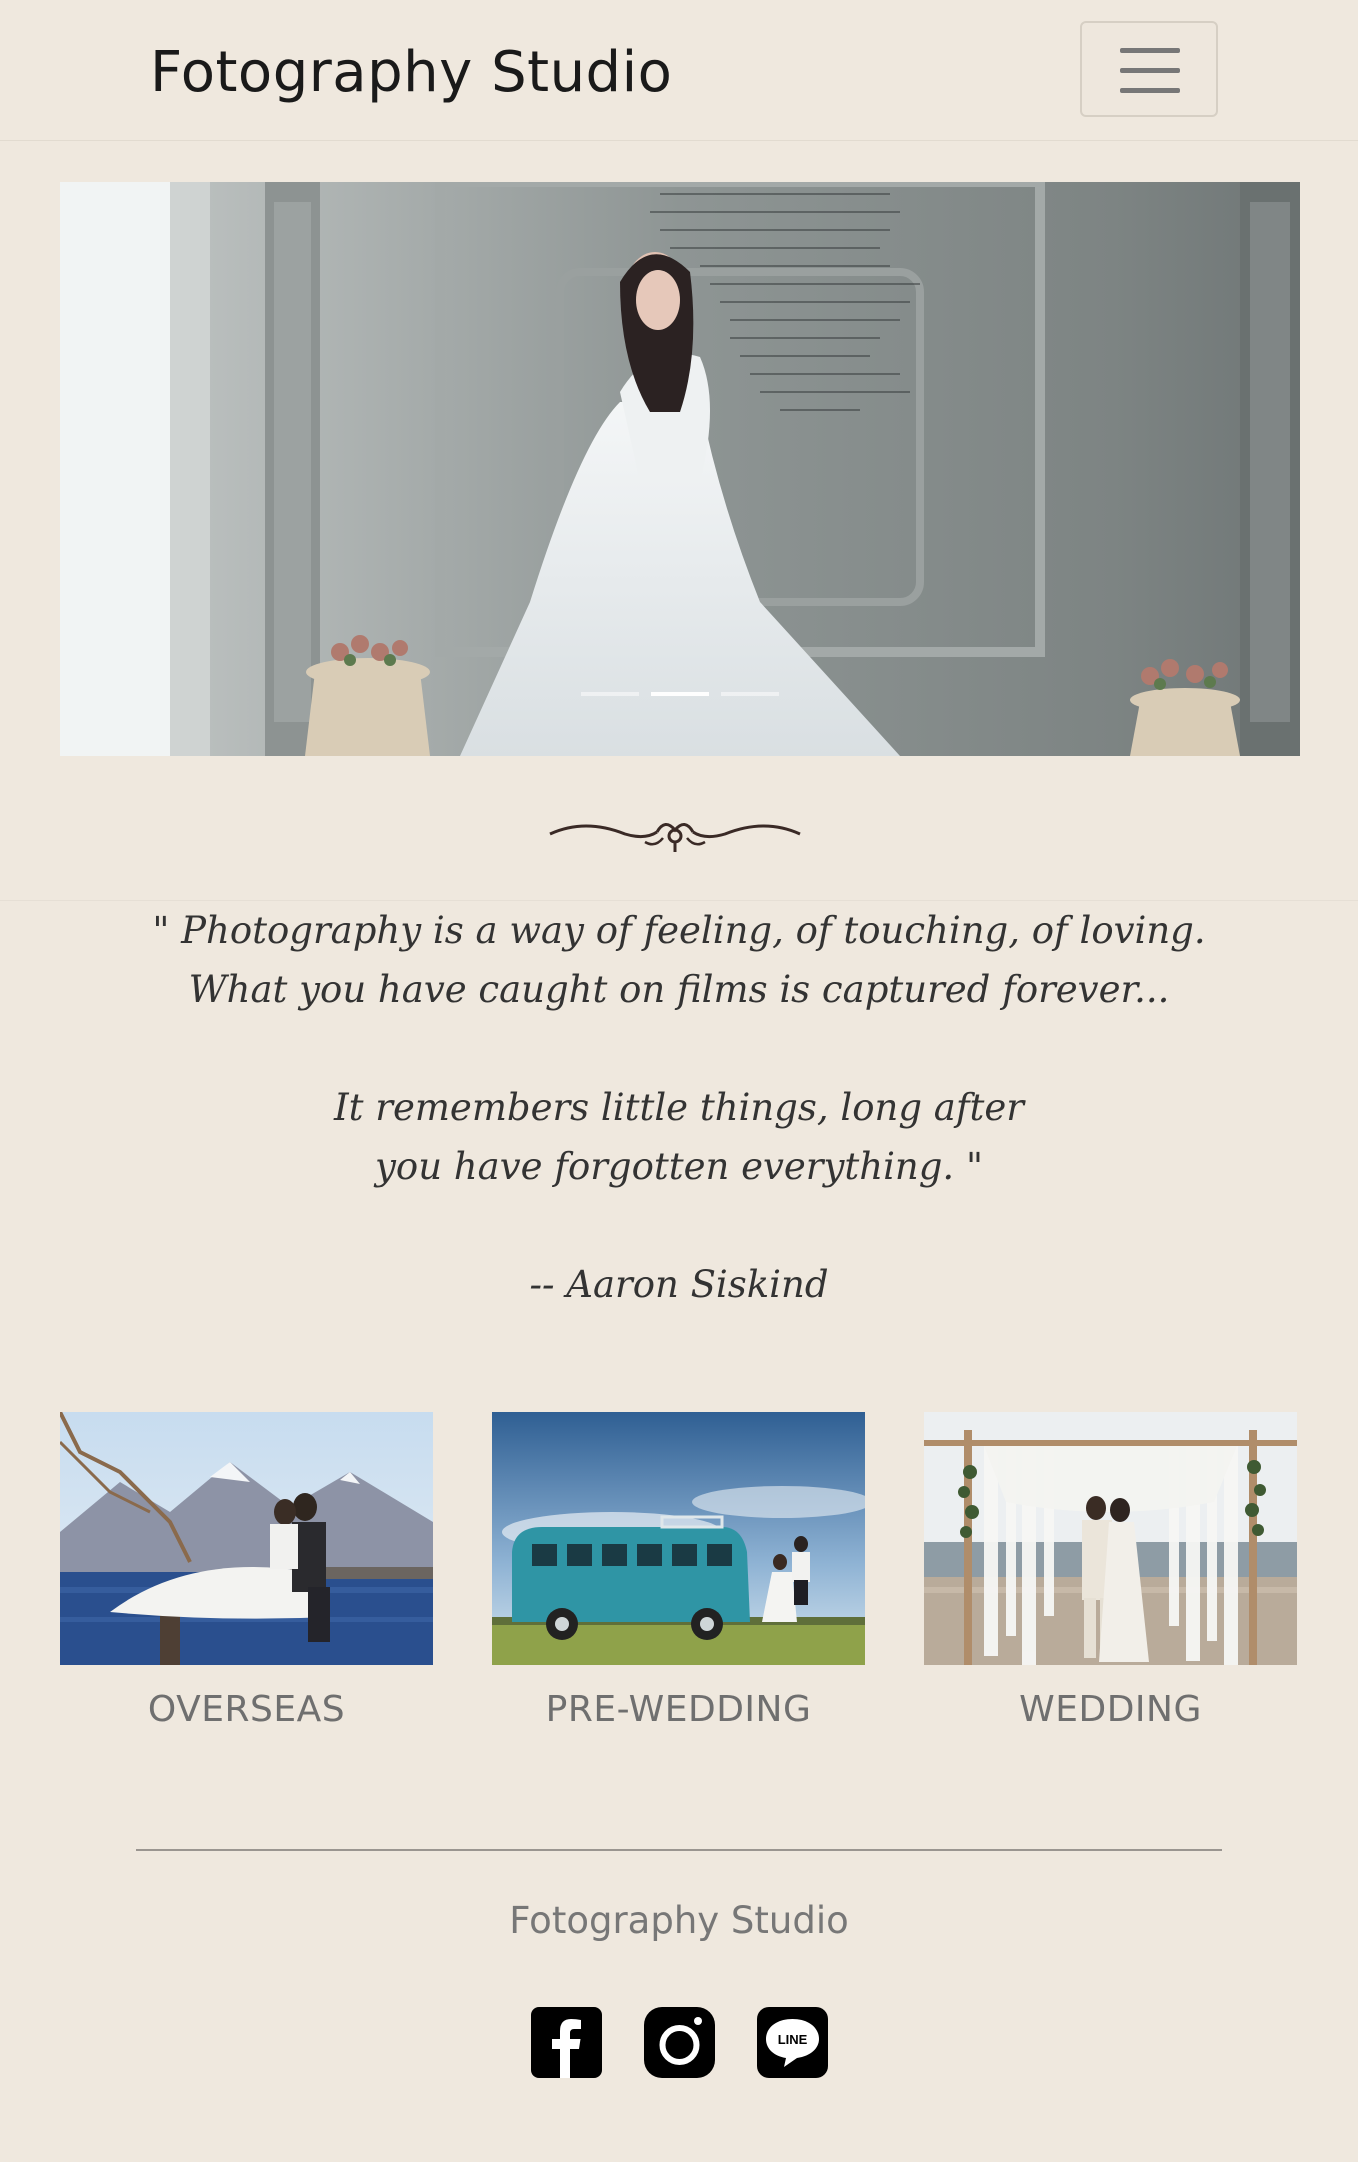 The width and height of the screenshot is (1358, 2162). I want to click on carousel-indicators, so click(680, 694).